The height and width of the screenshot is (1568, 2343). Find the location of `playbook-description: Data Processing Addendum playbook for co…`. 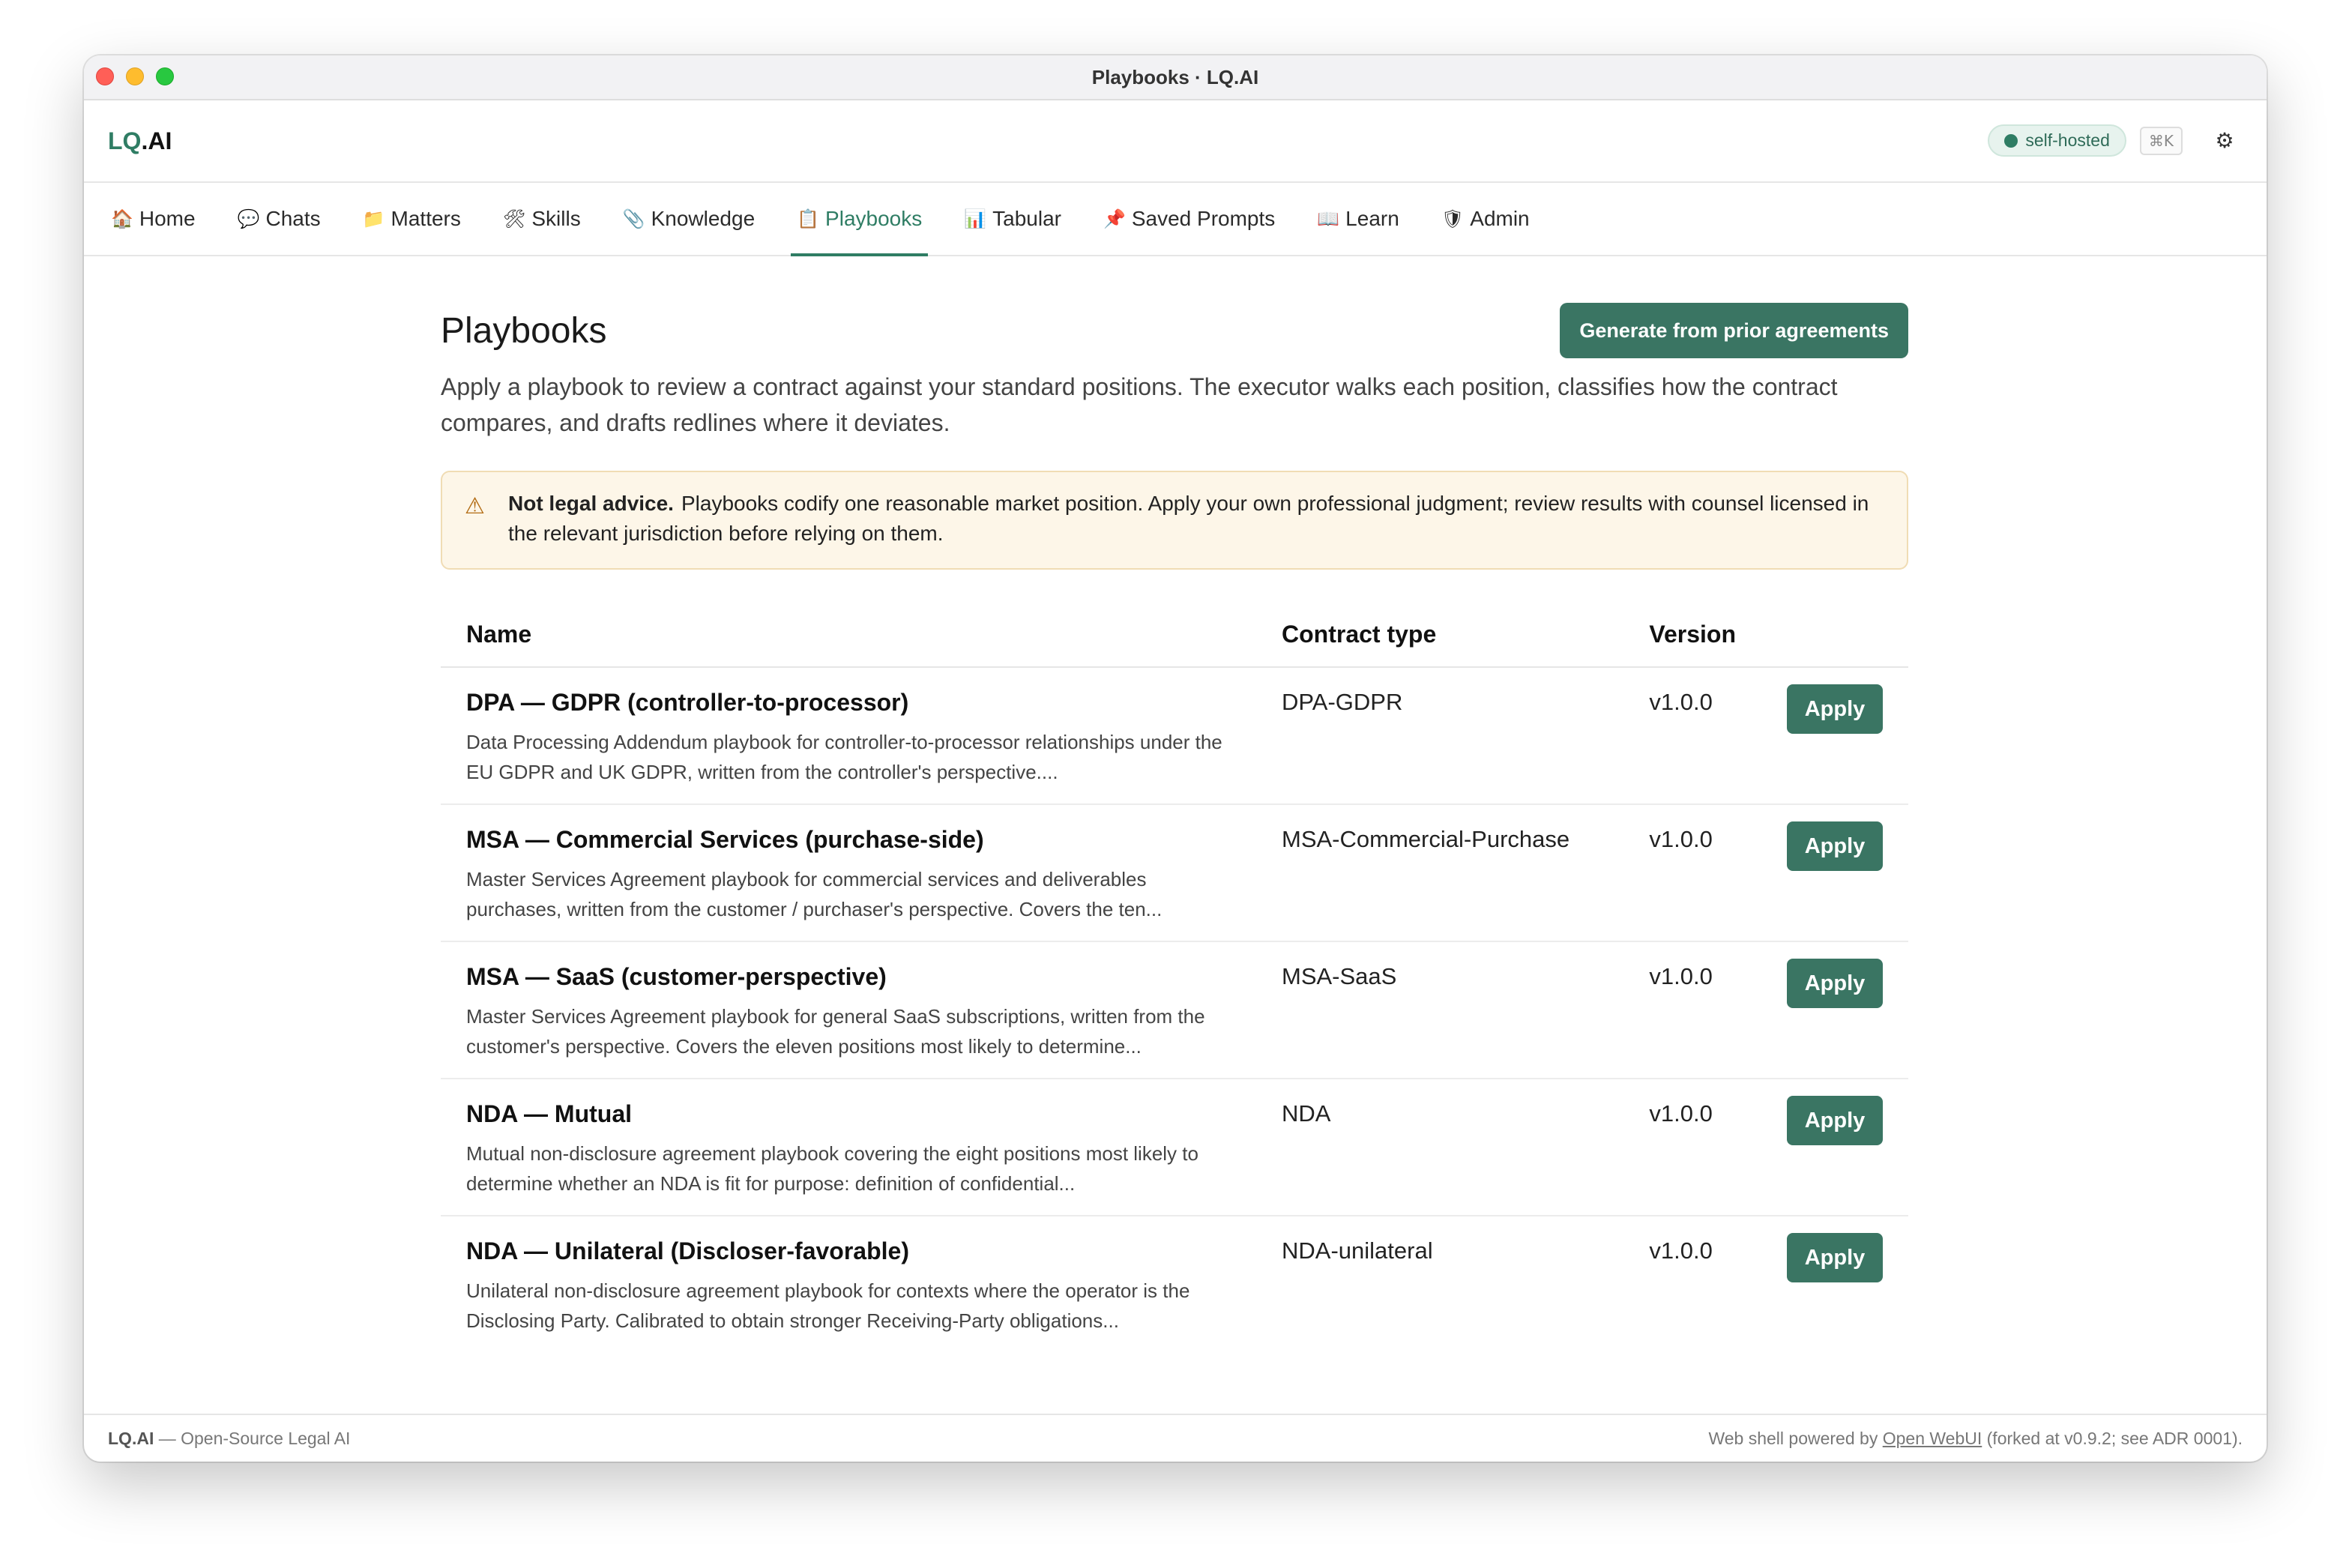

playbook-description: Data Processing Addendum playbook for co… is located at coordinates (844, 757).